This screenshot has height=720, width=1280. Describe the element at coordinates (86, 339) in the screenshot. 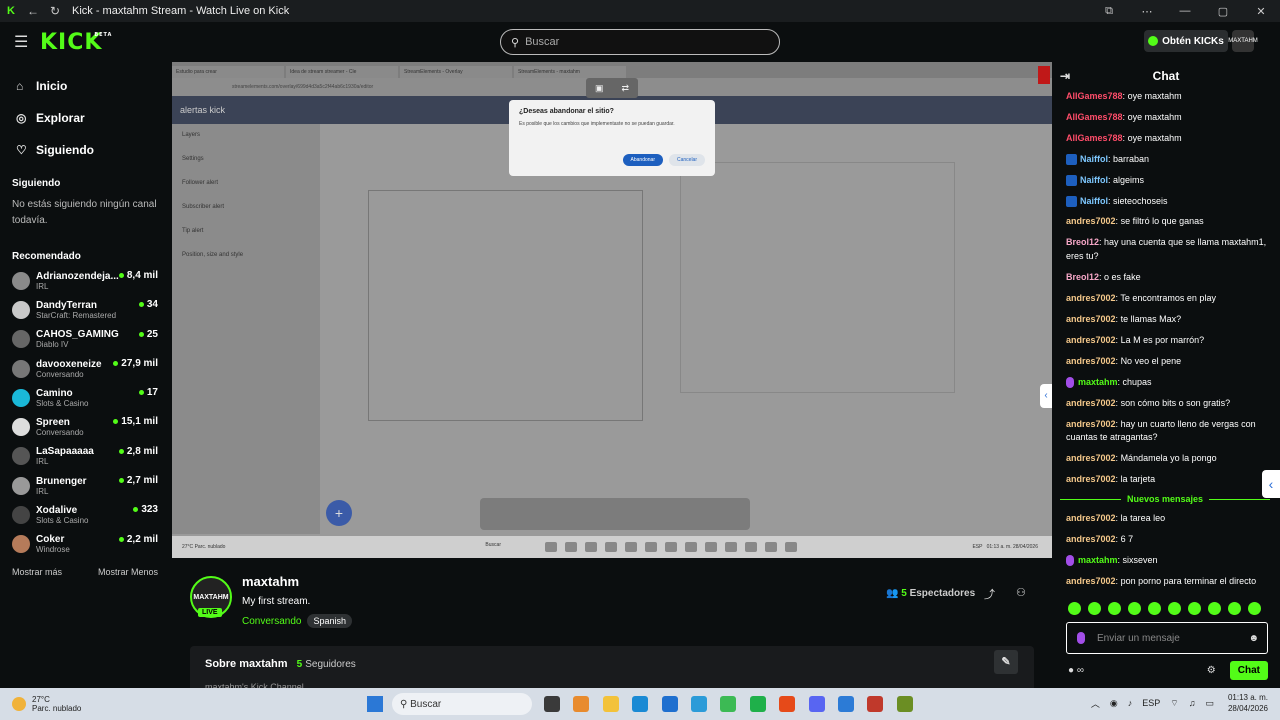

I see `recommended-channel: CAHOS_GAMING Diablo IV 25` at that location.